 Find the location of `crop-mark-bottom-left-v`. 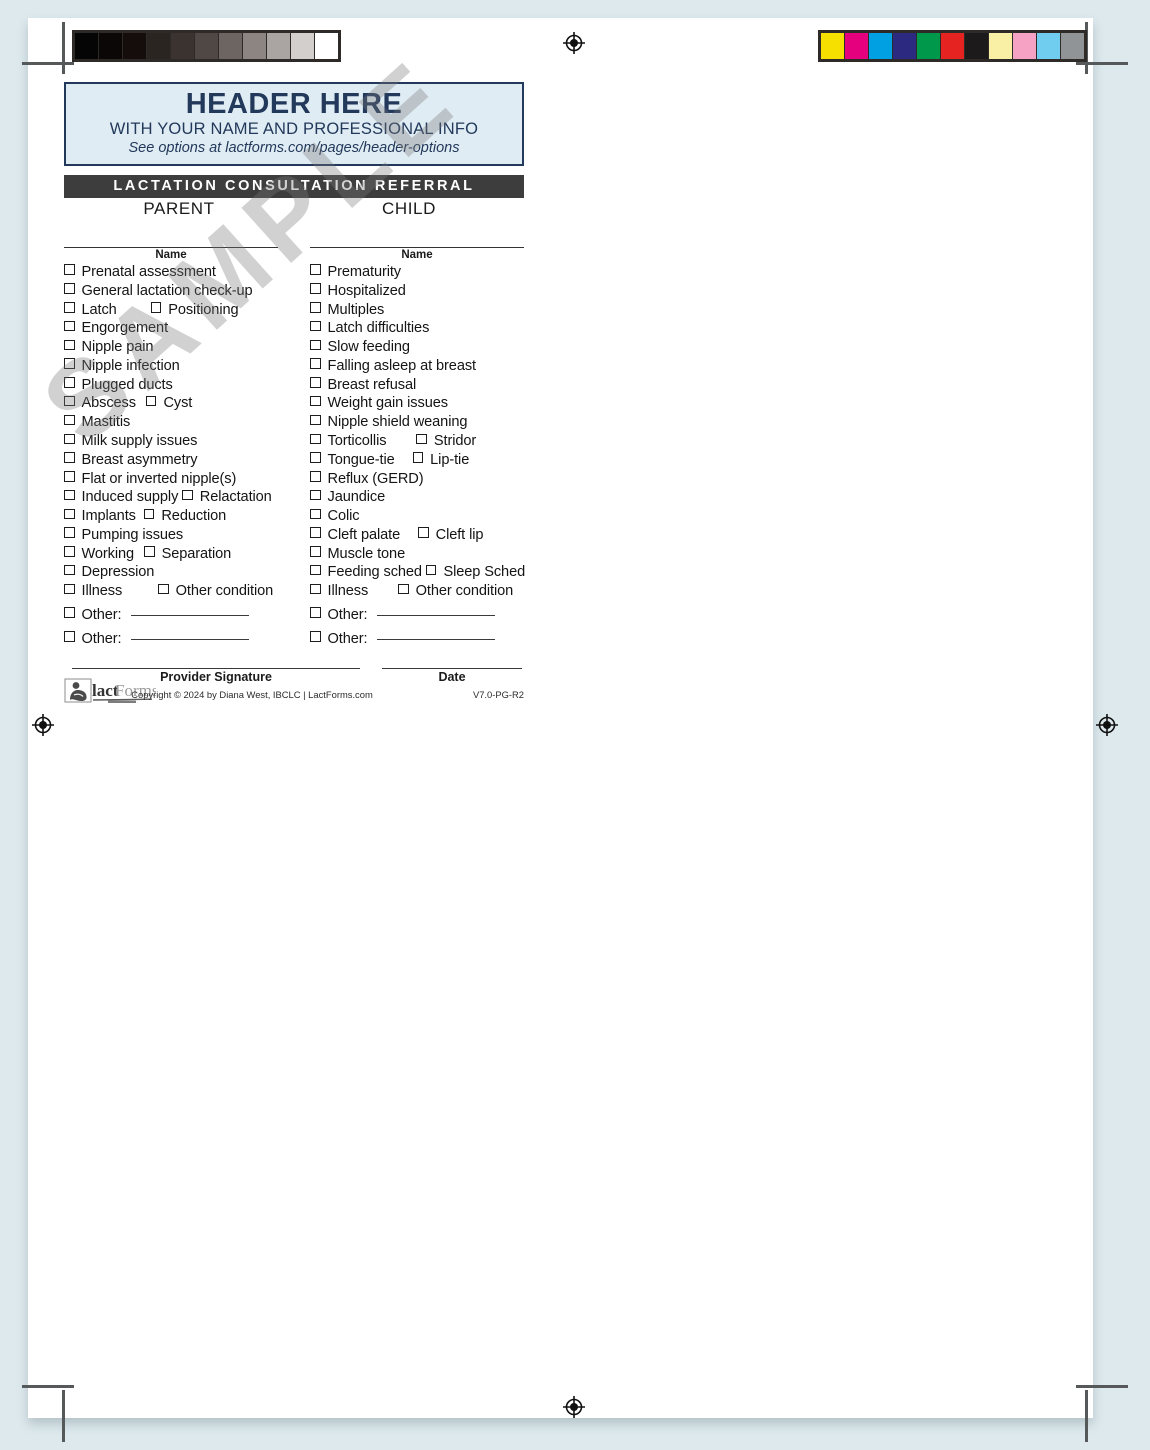

crop-mark-bottom-left-v is located at coordinates (63, 1416).